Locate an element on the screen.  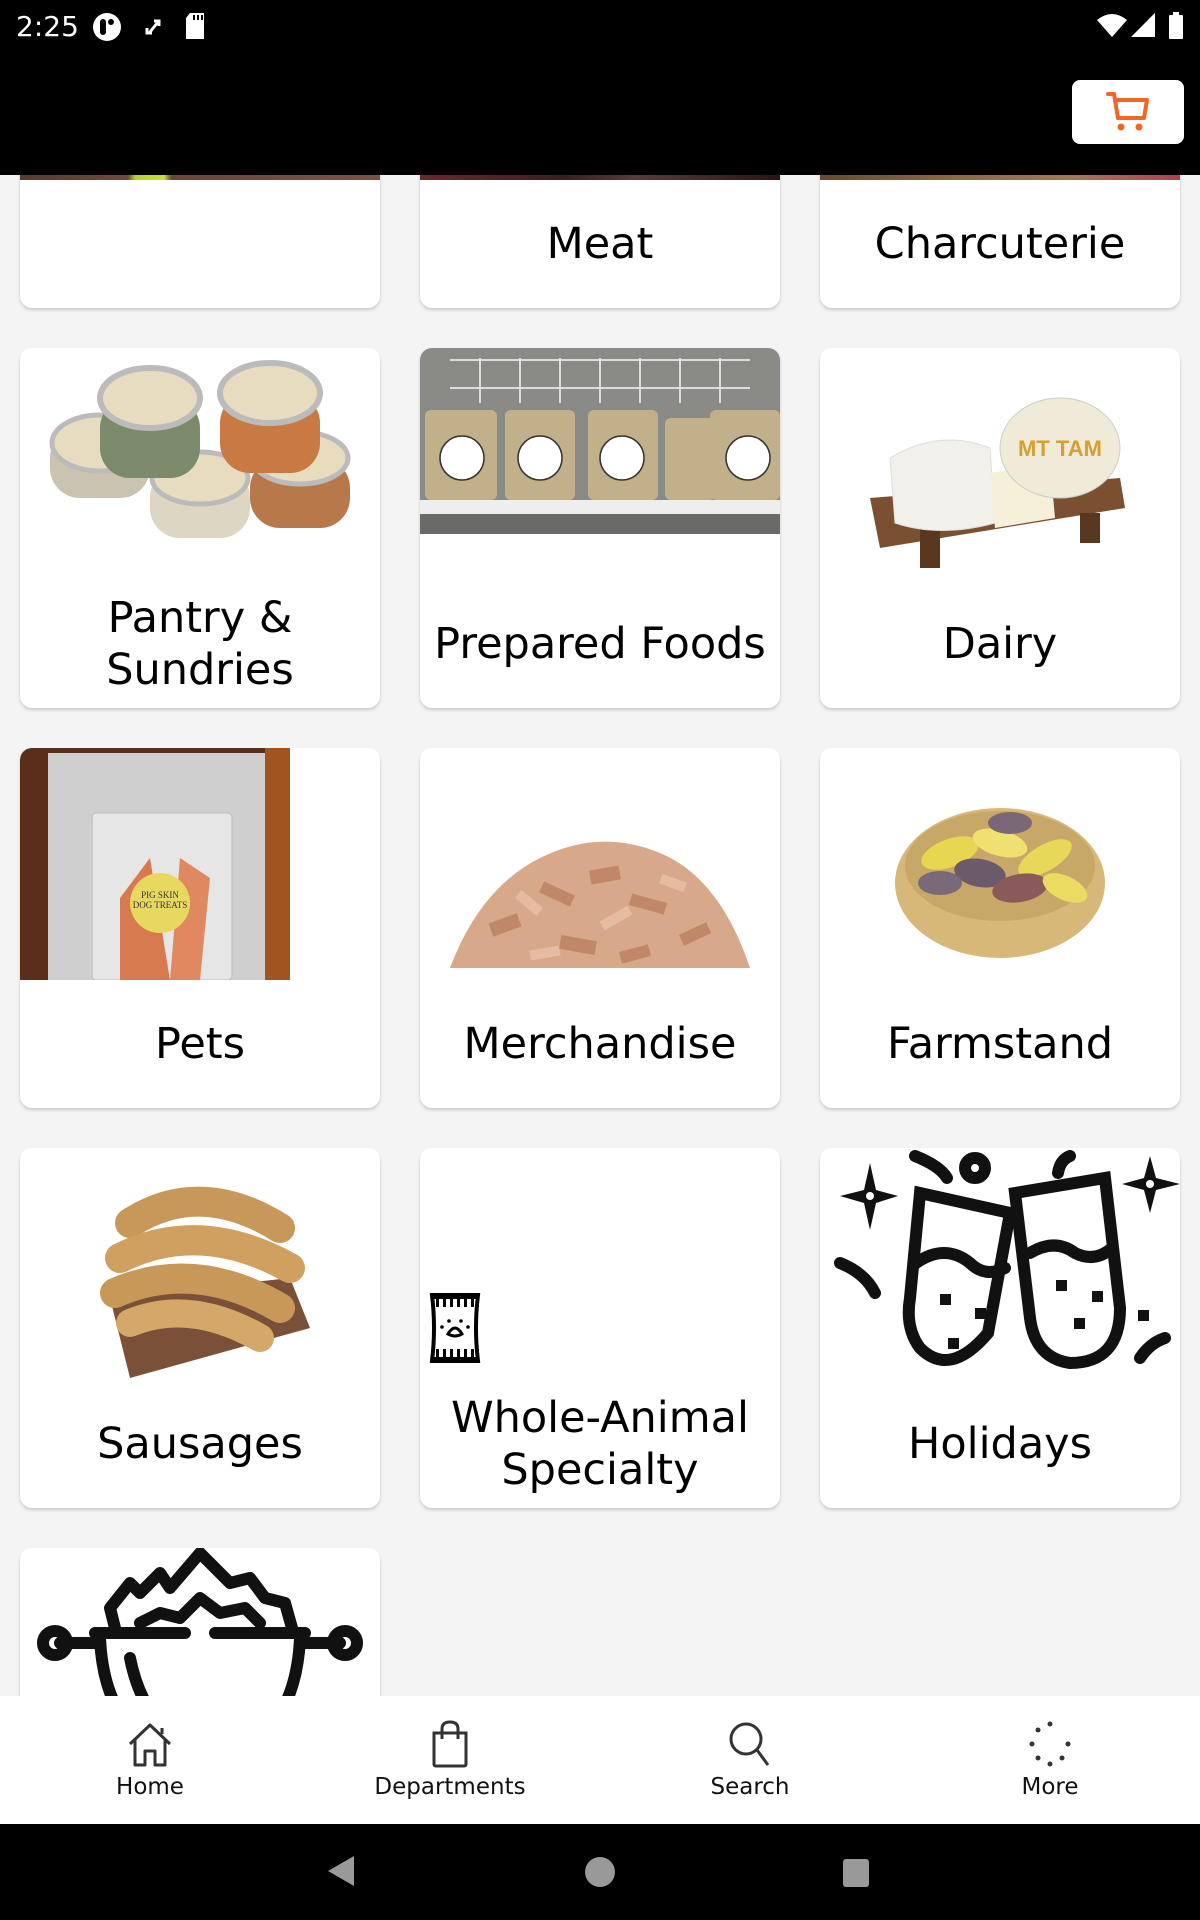
home-circle-icon is located at coordinates (600, 1872).